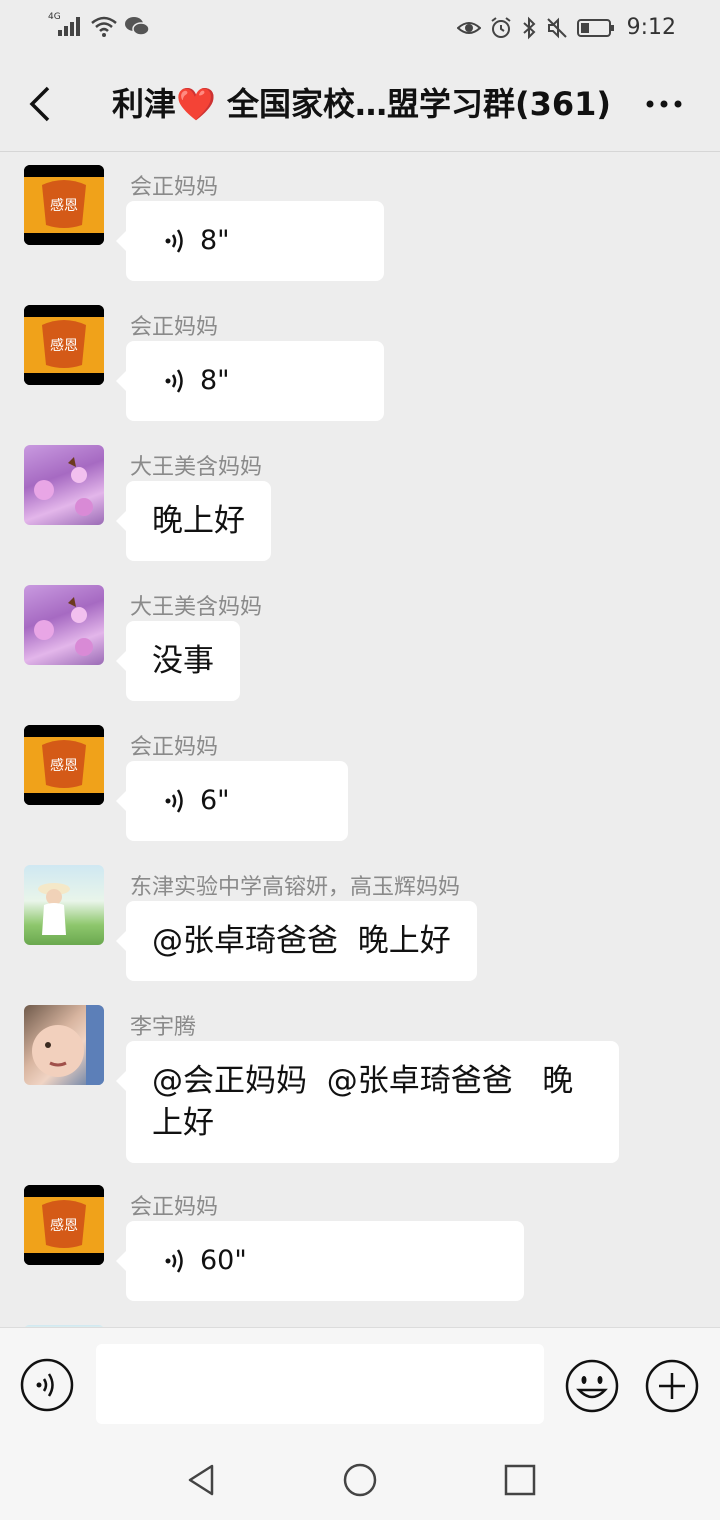 The image size is (720, 1520). I want to click on voice-duration: 60", so click(223, 1260).